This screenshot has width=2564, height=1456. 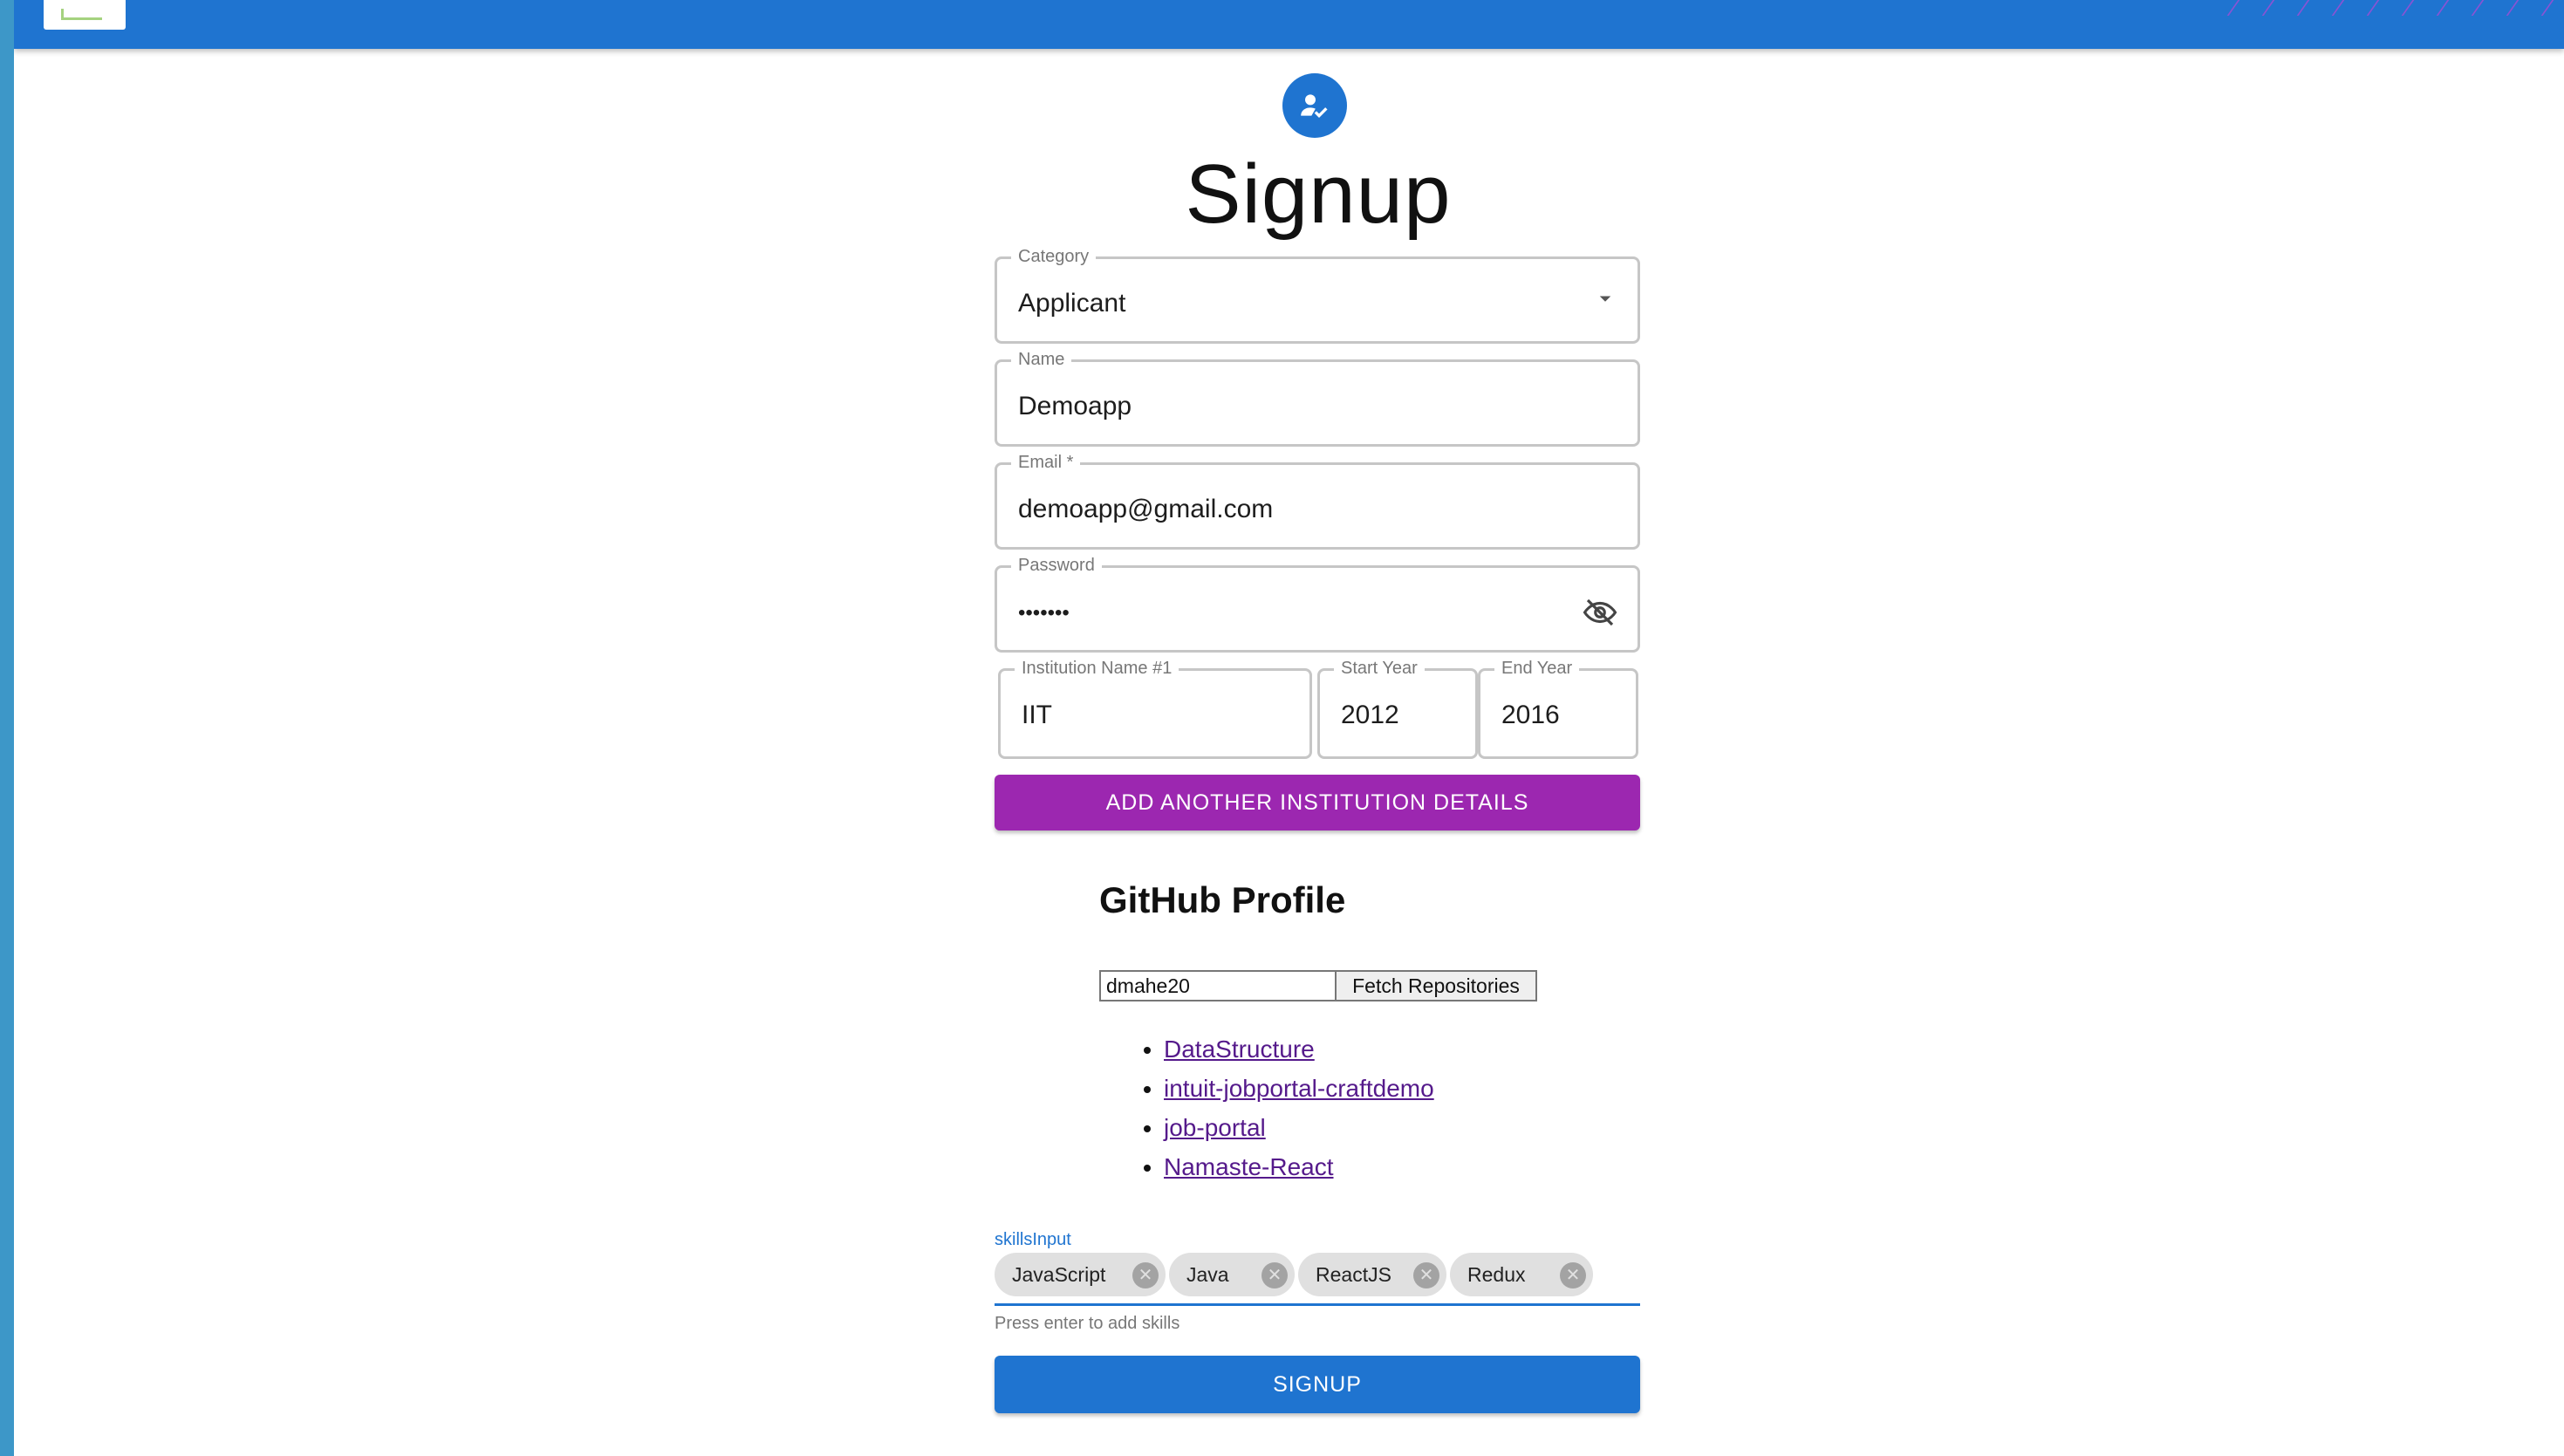 What do you see at coordinates (1232, 1274) in the screenshot?
I see `skill-chip: Java ✕` at bounding box center [1232, 1274].